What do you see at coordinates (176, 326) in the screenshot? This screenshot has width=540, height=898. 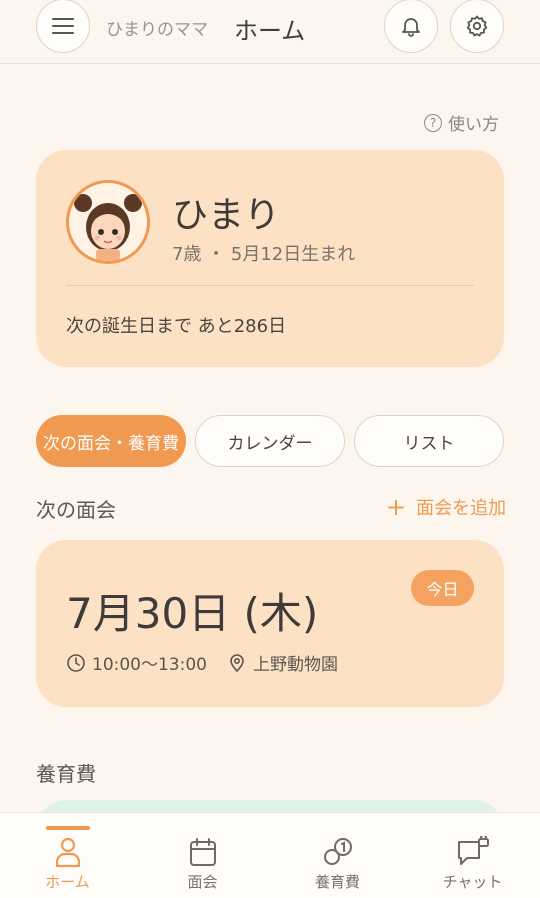 I see `birthday-countdown: 次の誕生日まで あと286日` at bounding box center [176, 326].